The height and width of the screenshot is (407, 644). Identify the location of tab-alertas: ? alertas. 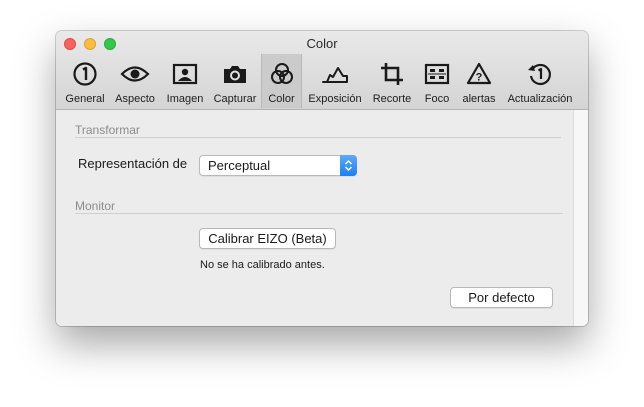
(479, 81).